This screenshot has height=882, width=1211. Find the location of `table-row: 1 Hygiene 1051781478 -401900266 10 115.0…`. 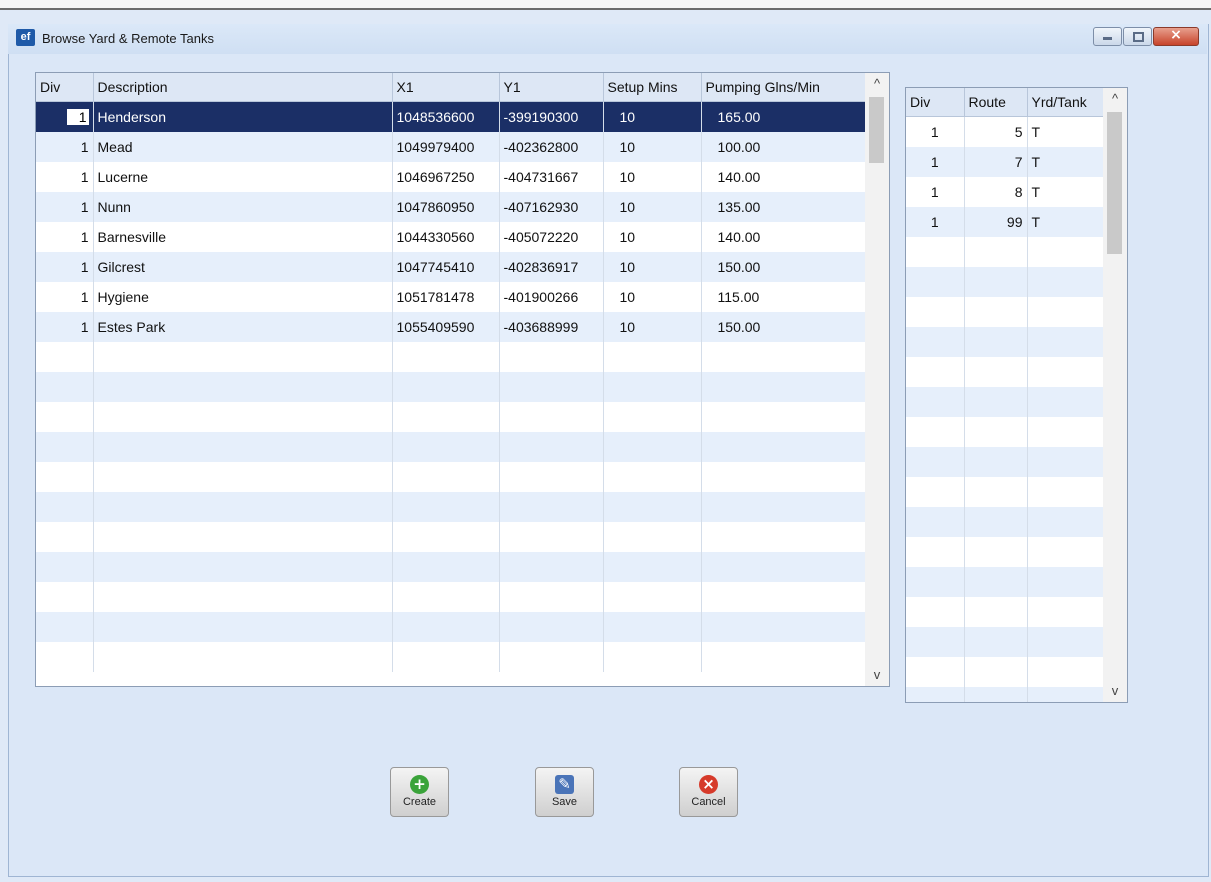

table-row: 1 Hygiene 1051781478 -401900266 10 115.0… is located at coordinates (451, 297).